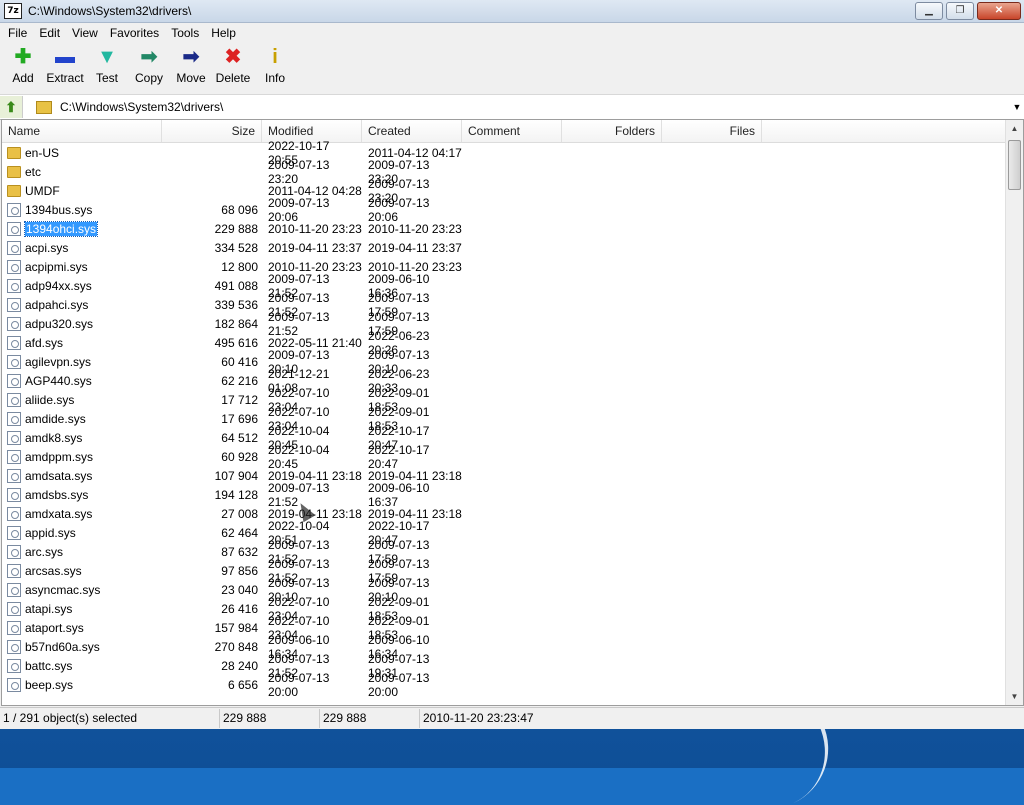 Image resolution: width=1024 pixels, height=805 pixels. I want to click on cell-modified: 2010-11-20 23:23, so click(315, 228).